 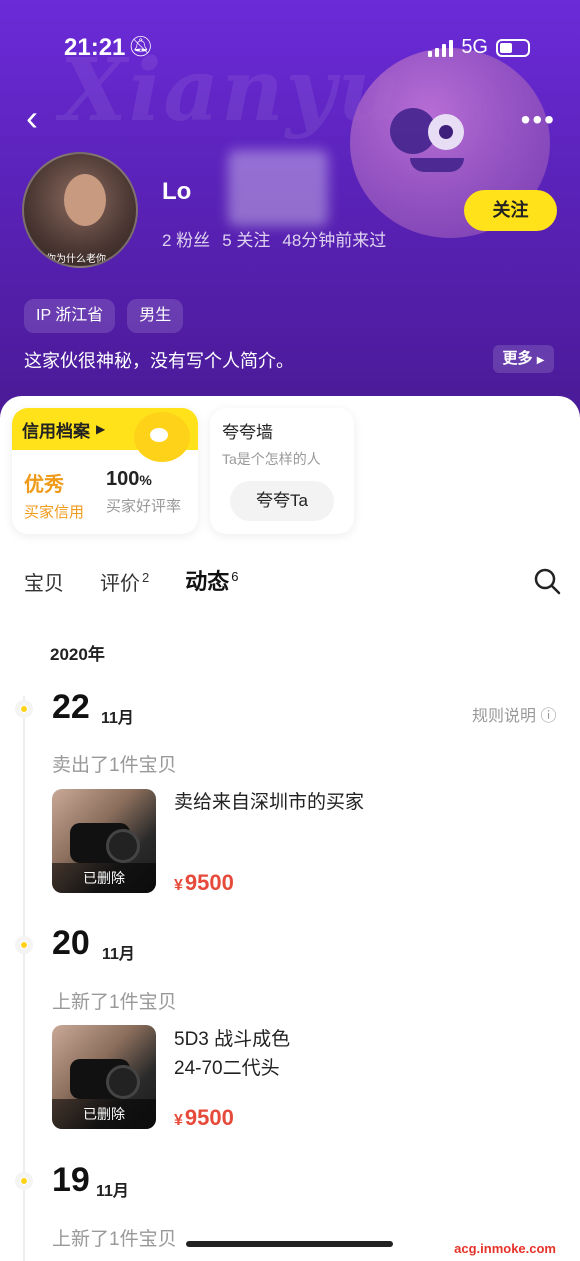 I want to click on rules-link: 规则说明 ⓘ, so click(x=514, y=714).